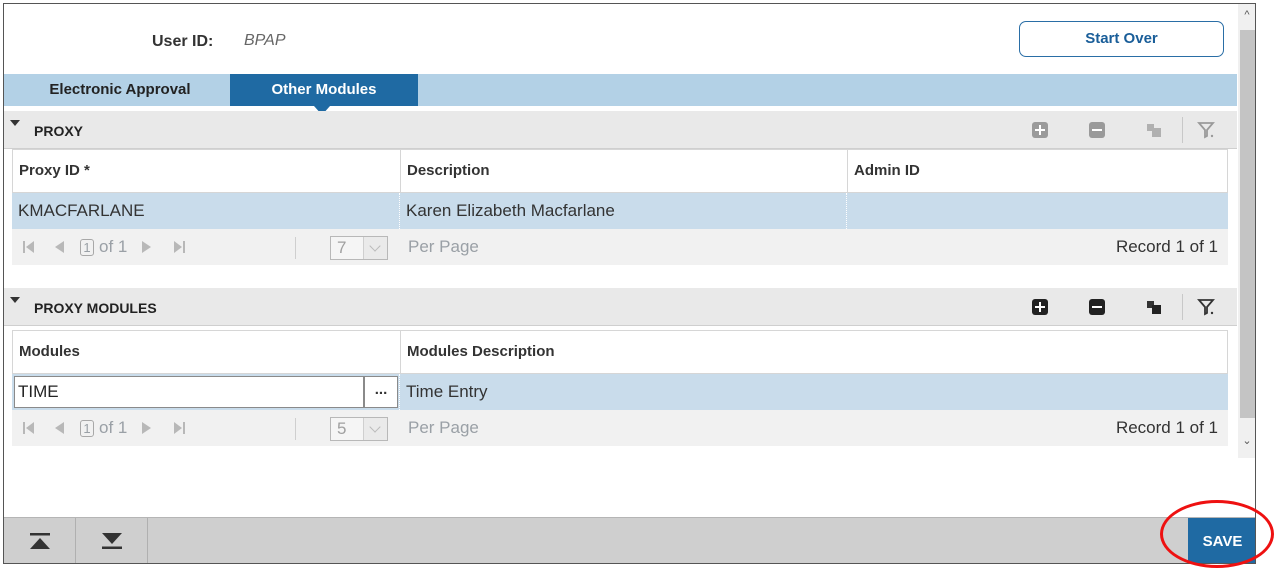  Describe the element at coordinates (206, 211) in the screenshot. I see `proxy-id-cell: KMACFARLANE` at that location.